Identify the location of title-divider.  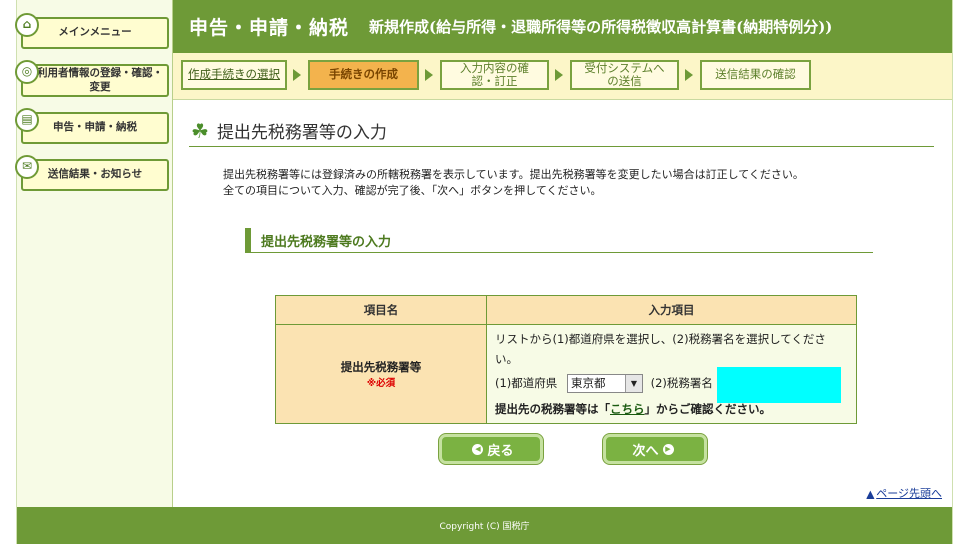
(561, 146).